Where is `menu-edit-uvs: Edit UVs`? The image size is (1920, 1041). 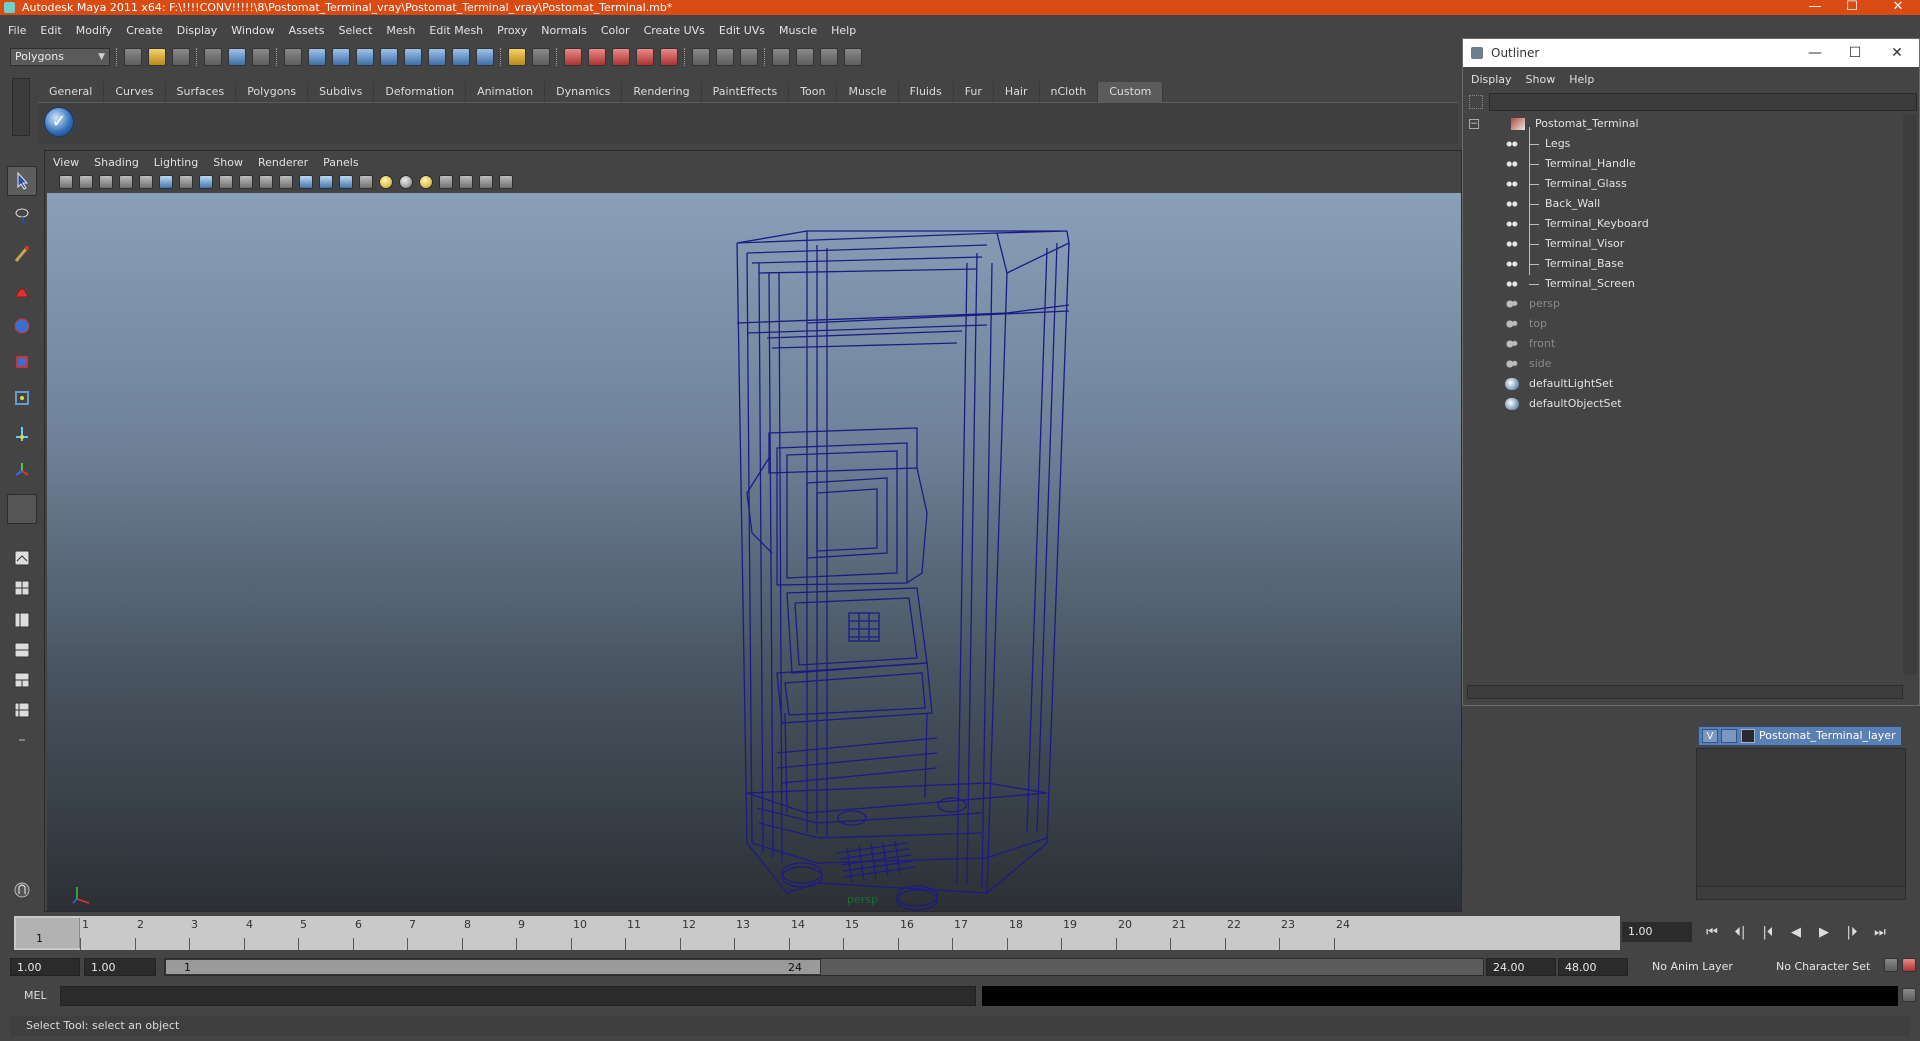 menu-edit-uvs: Edit UVs is located at coordinates (742, 30).